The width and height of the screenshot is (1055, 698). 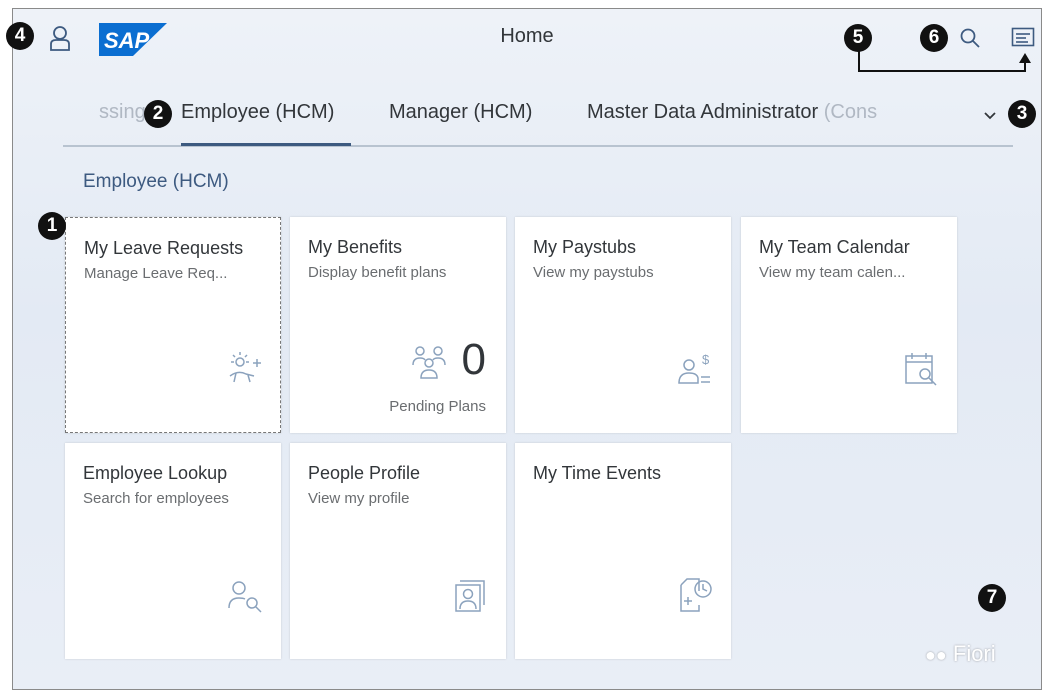 What do you see at coordinates (990, 116) in the screenshot?
I see `chevron-down-icon` at bounding box center [990, 116].